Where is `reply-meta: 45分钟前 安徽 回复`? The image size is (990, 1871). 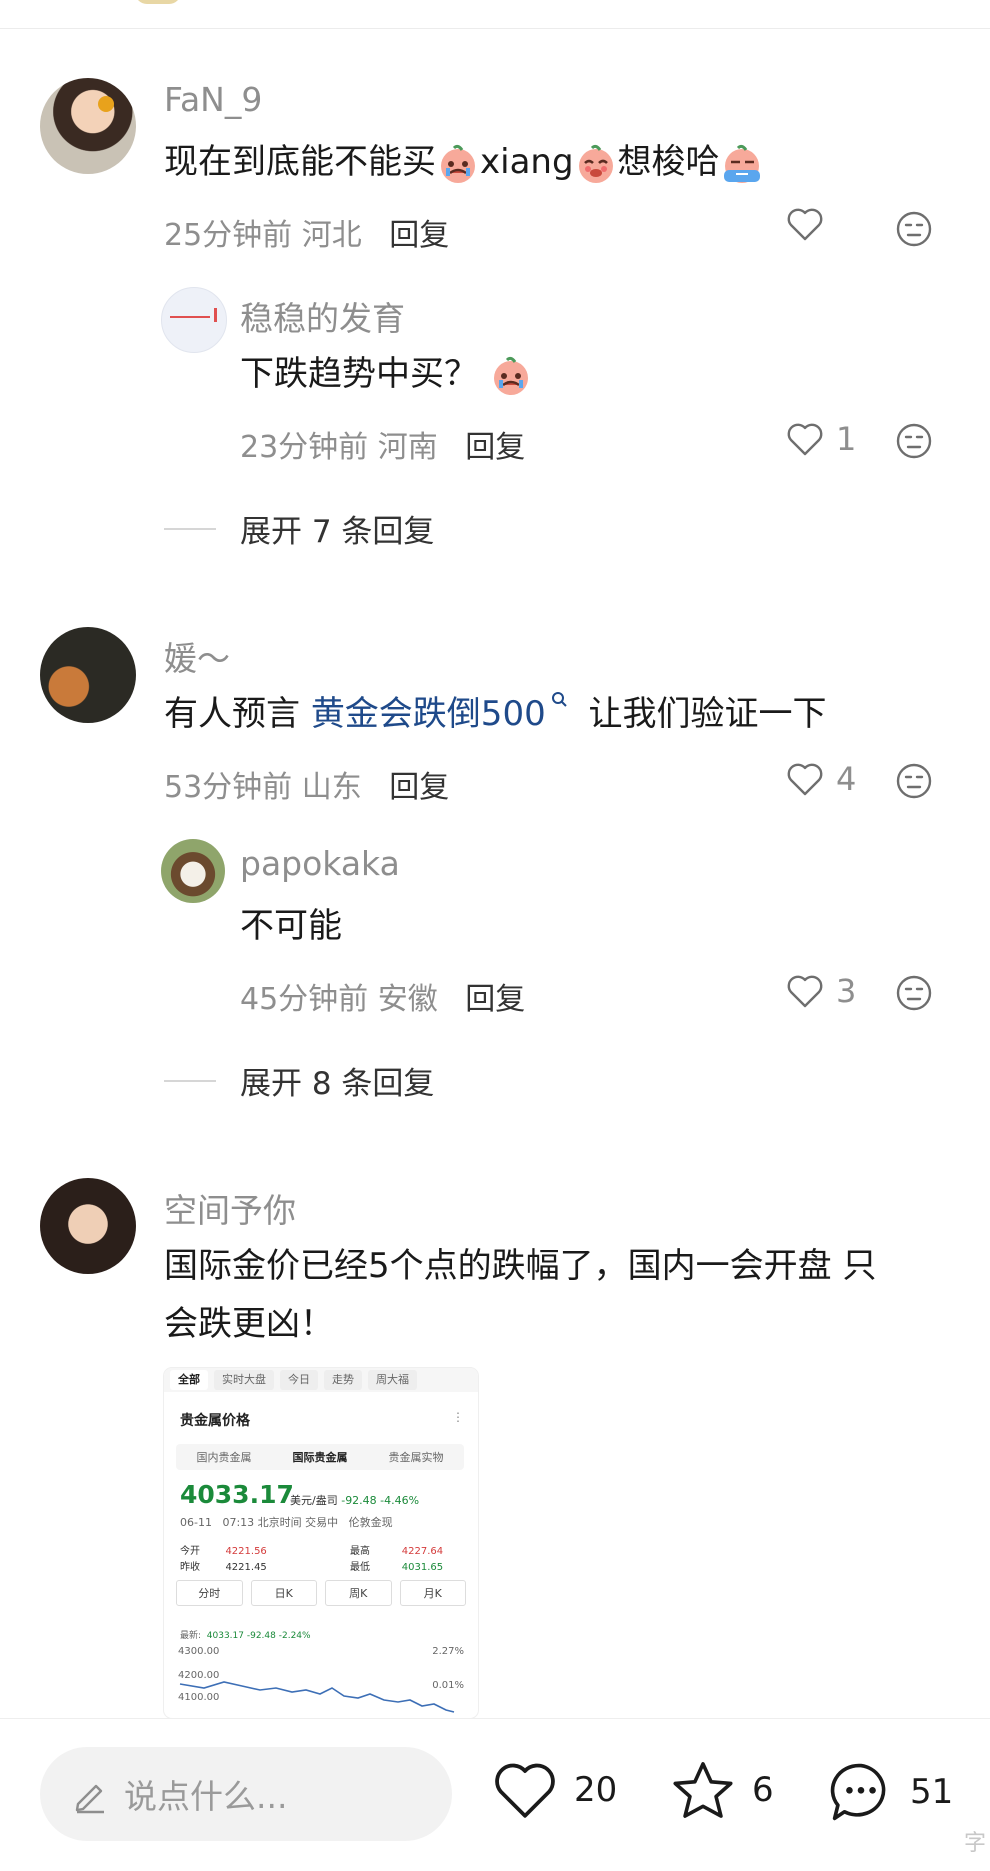
reply-meta: 45分钟前 安徽 回复 is located at coordinates (383, 999).